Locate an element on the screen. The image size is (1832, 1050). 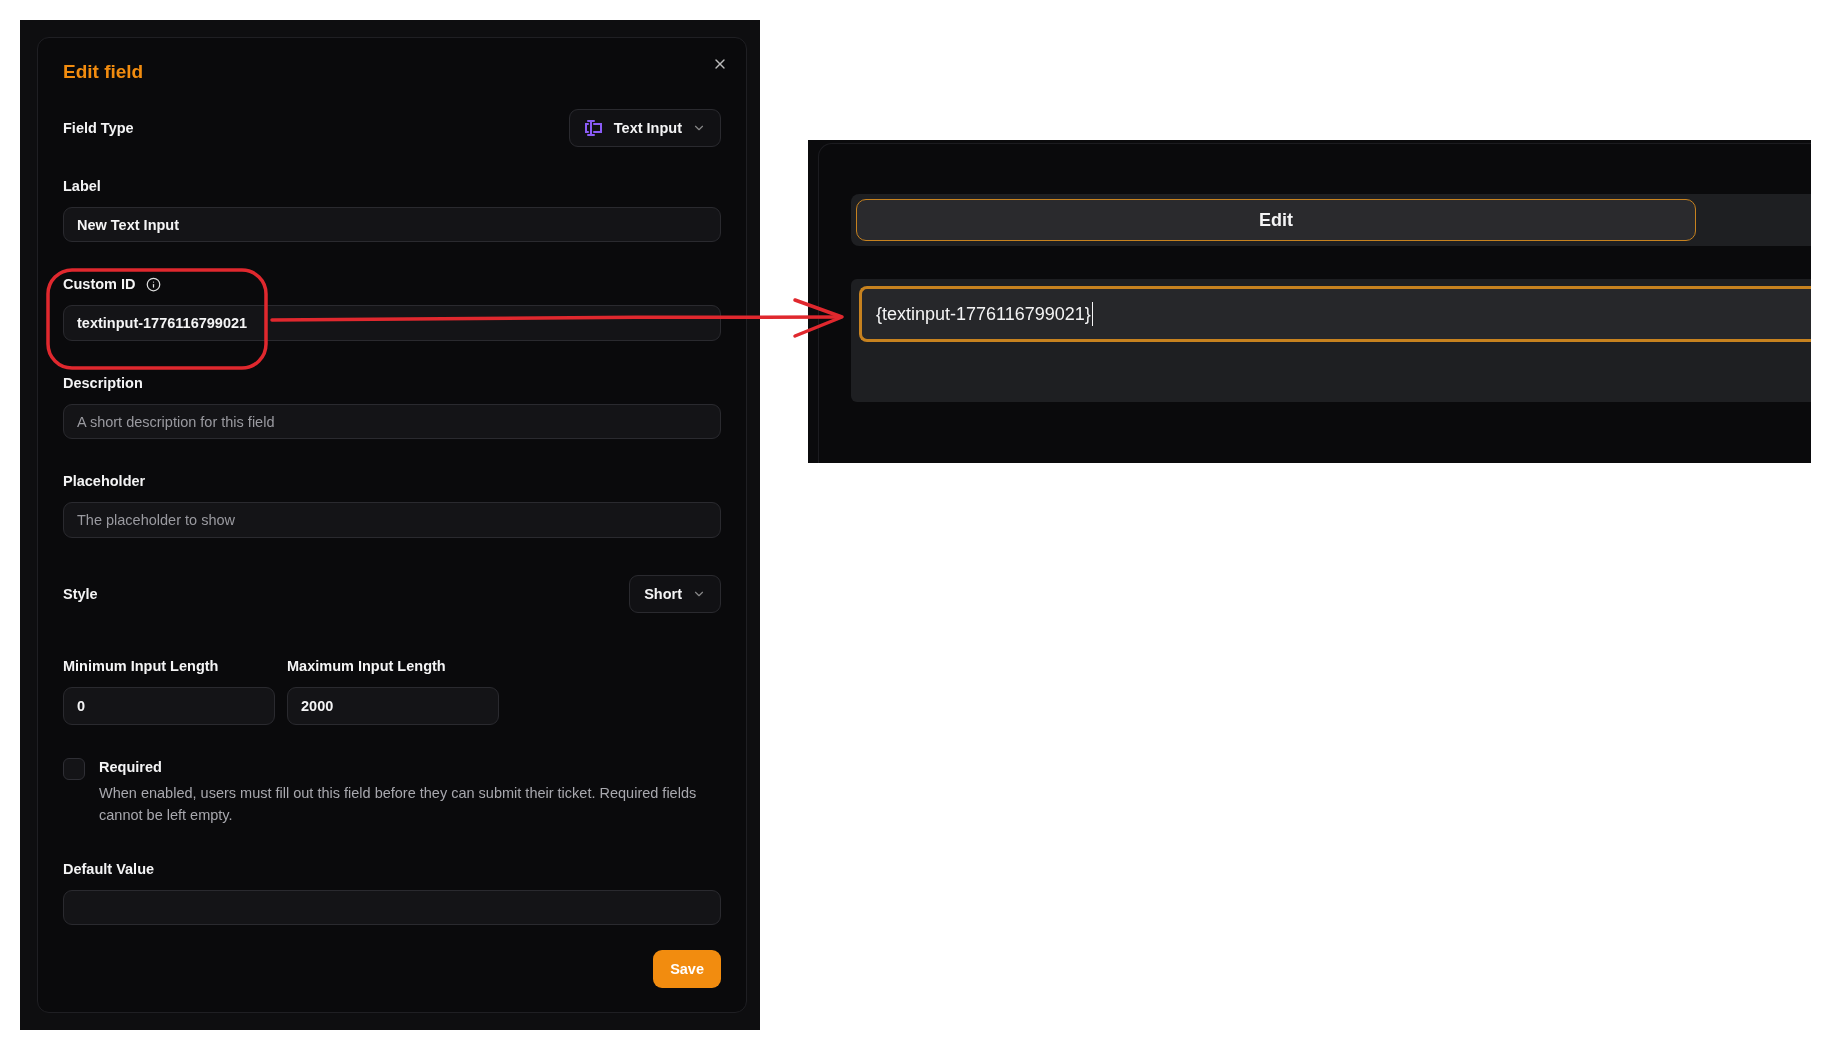
field-label: Field Type is located at coordinates (98, 128).